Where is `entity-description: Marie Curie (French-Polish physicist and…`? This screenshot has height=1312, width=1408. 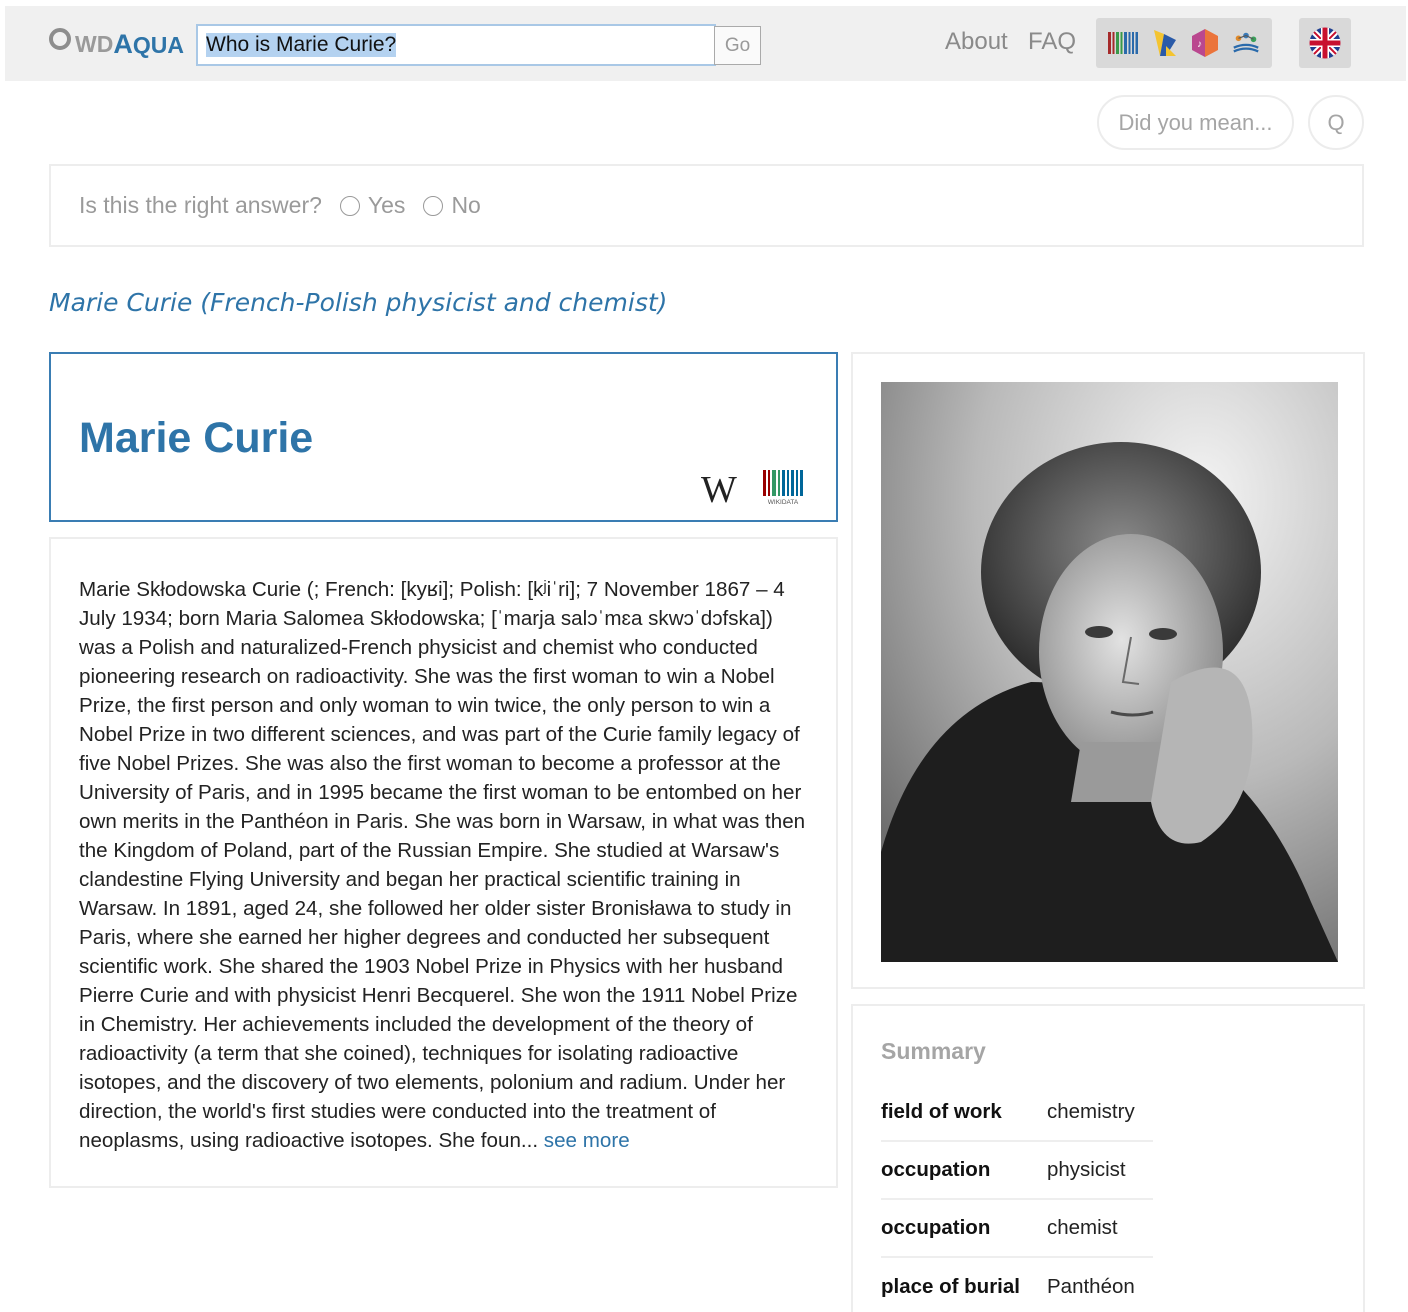
entity-description: Marie Curie (French-Polish physicist and… is located at coordinates (358, 302).